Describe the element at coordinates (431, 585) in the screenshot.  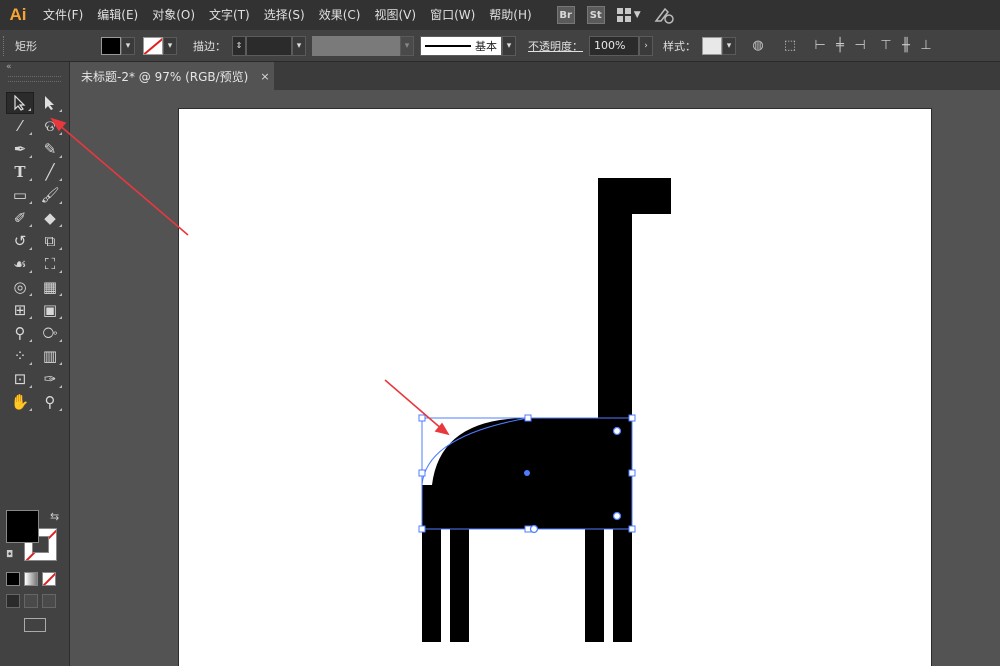
I see `leg-front-left` at that location.